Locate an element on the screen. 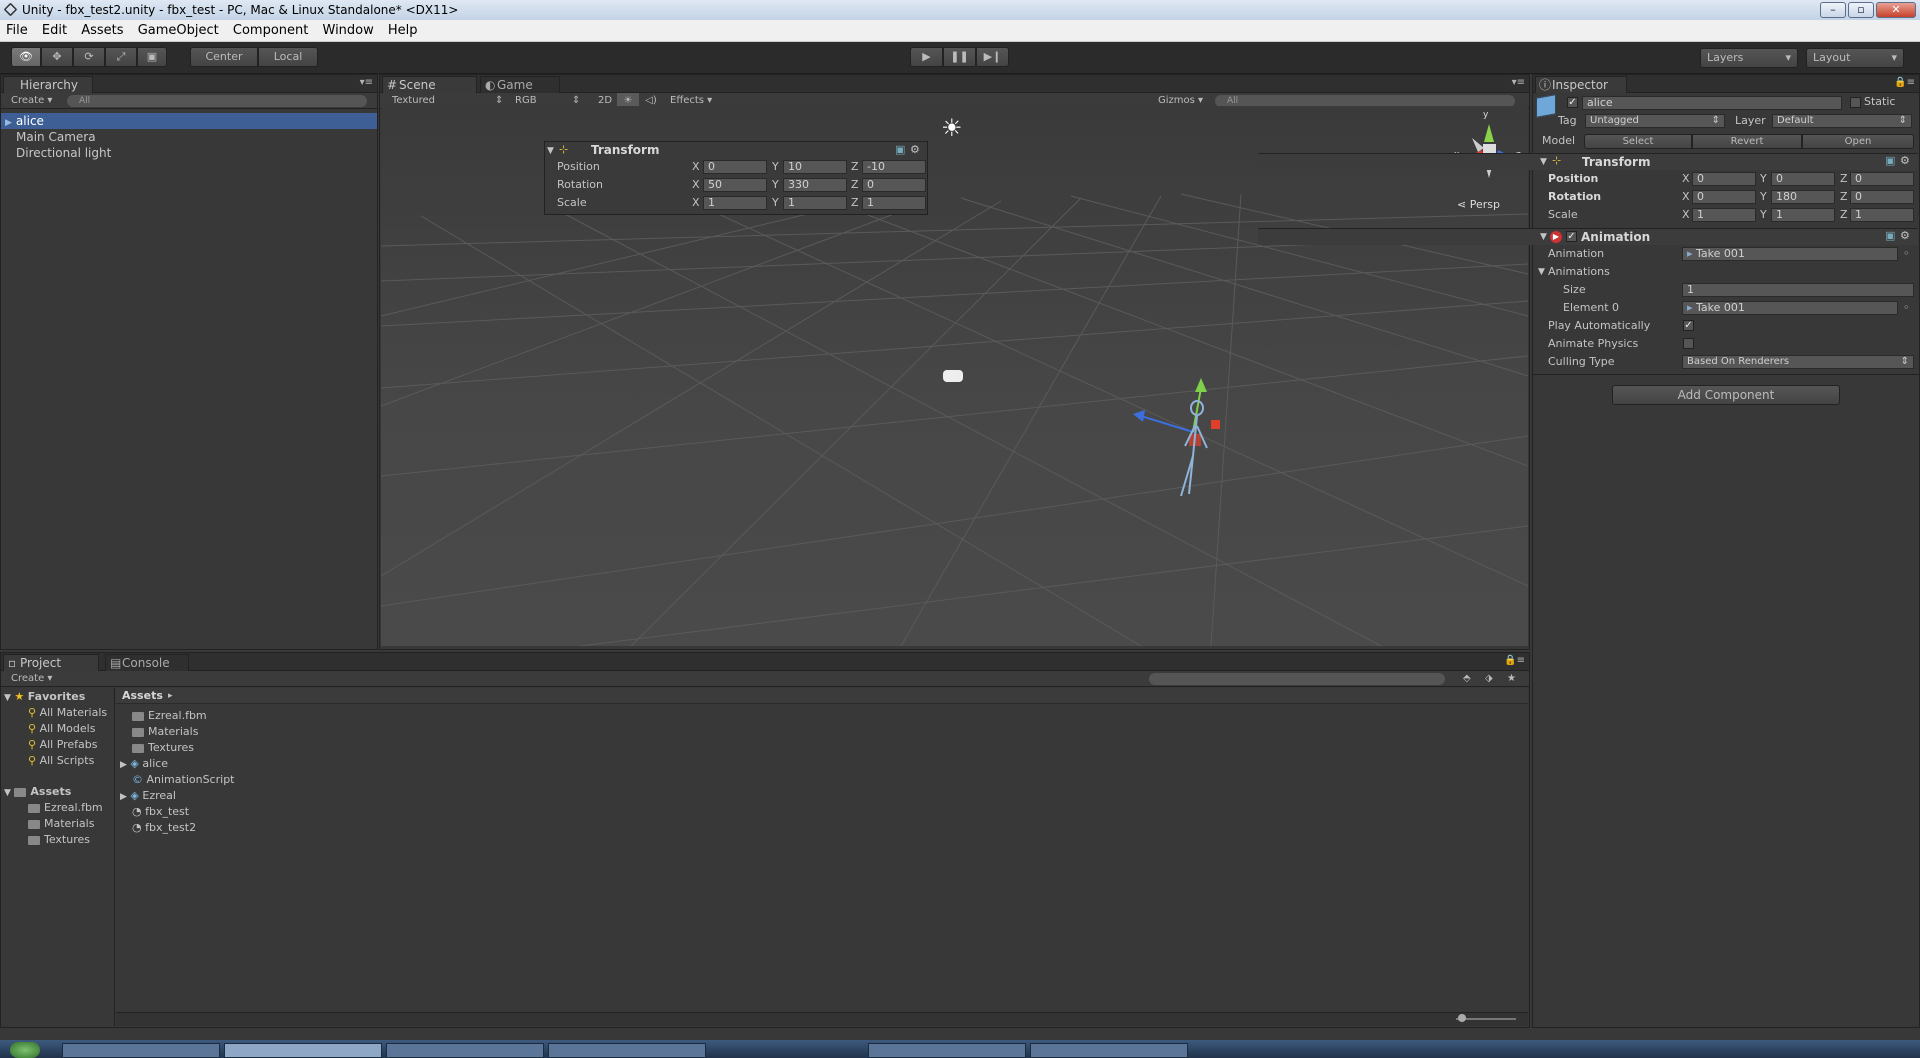  layer-dropdown: Default ⇕ is located at coordinates (1842, 121).